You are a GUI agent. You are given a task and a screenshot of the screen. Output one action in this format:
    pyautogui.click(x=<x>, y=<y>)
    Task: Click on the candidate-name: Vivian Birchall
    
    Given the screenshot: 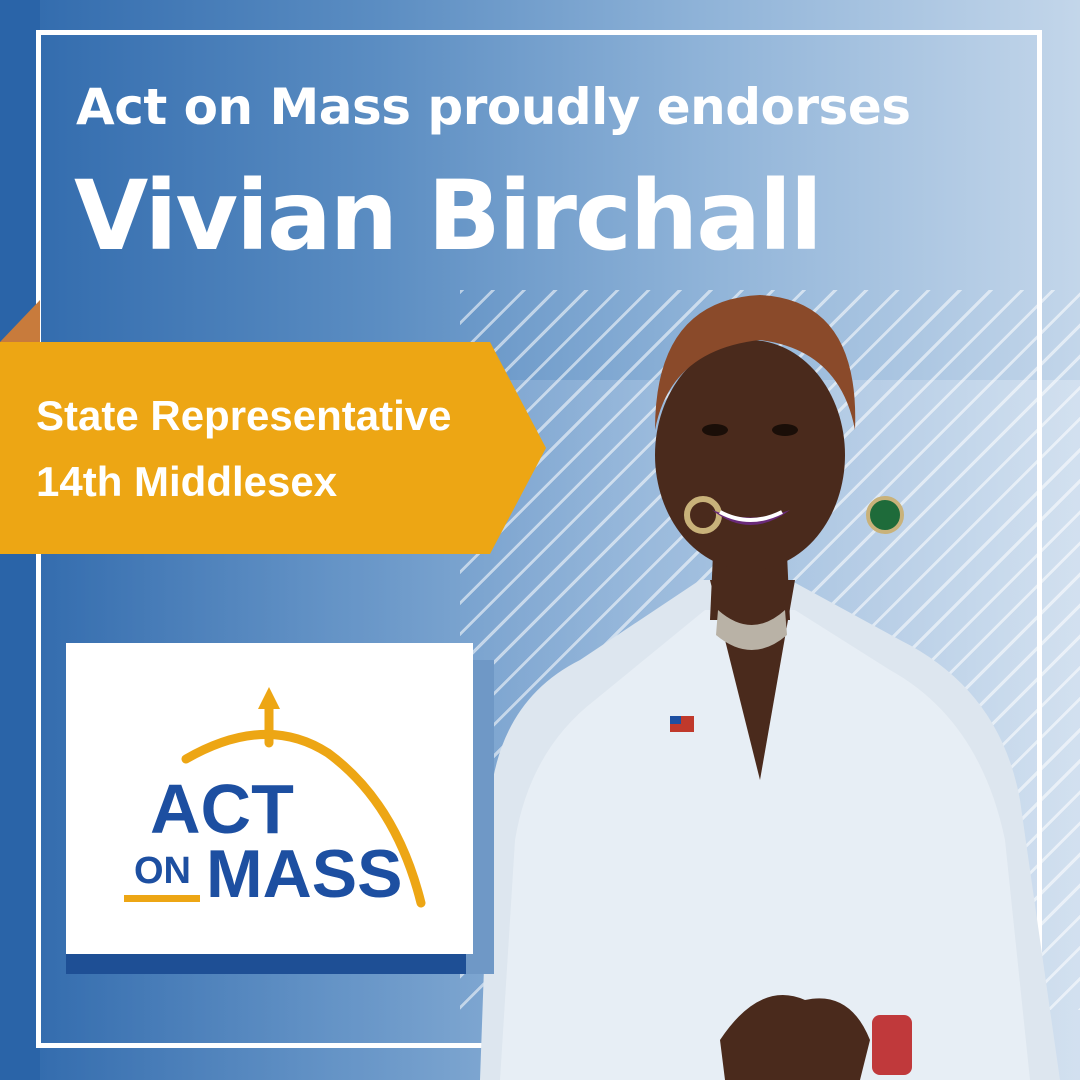 What is the action you would take?
    pyautogui.click(x=448, y=216)
    